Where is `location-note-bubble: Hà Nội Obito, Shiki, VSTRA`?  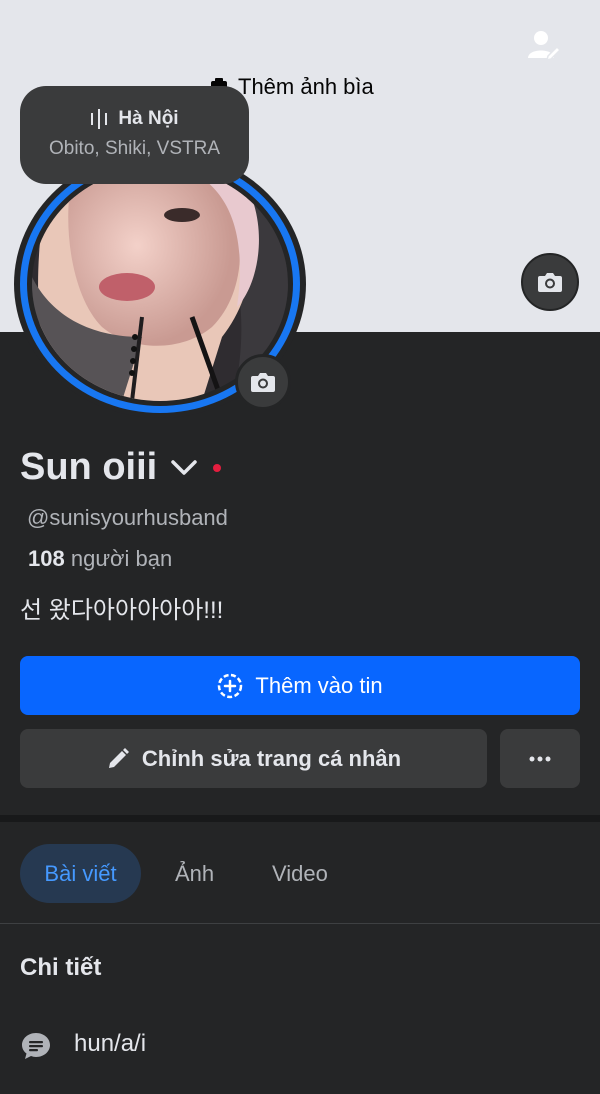
location-note-bubble: Hà Nội Obito, Shiki, VSTRA is located at coordinates (134, 135).